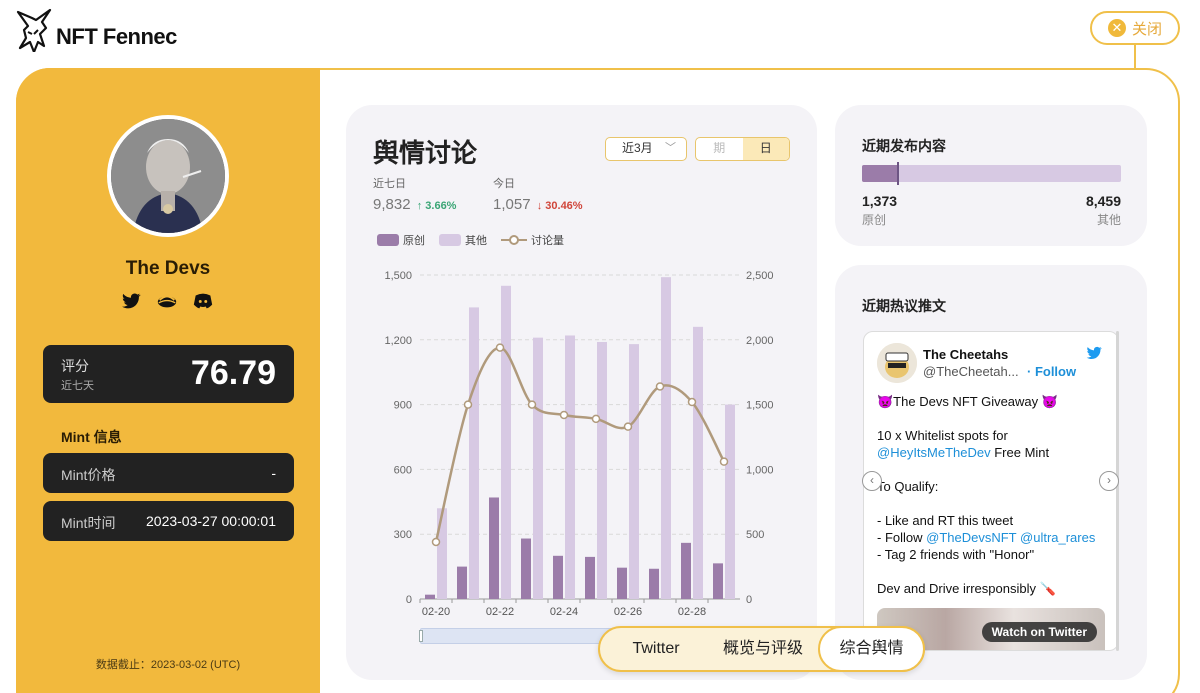  What do you see at coordinates (504, 184) in the screenshot?
I see `stat-label: 今日` at bounding box center [504, 184].